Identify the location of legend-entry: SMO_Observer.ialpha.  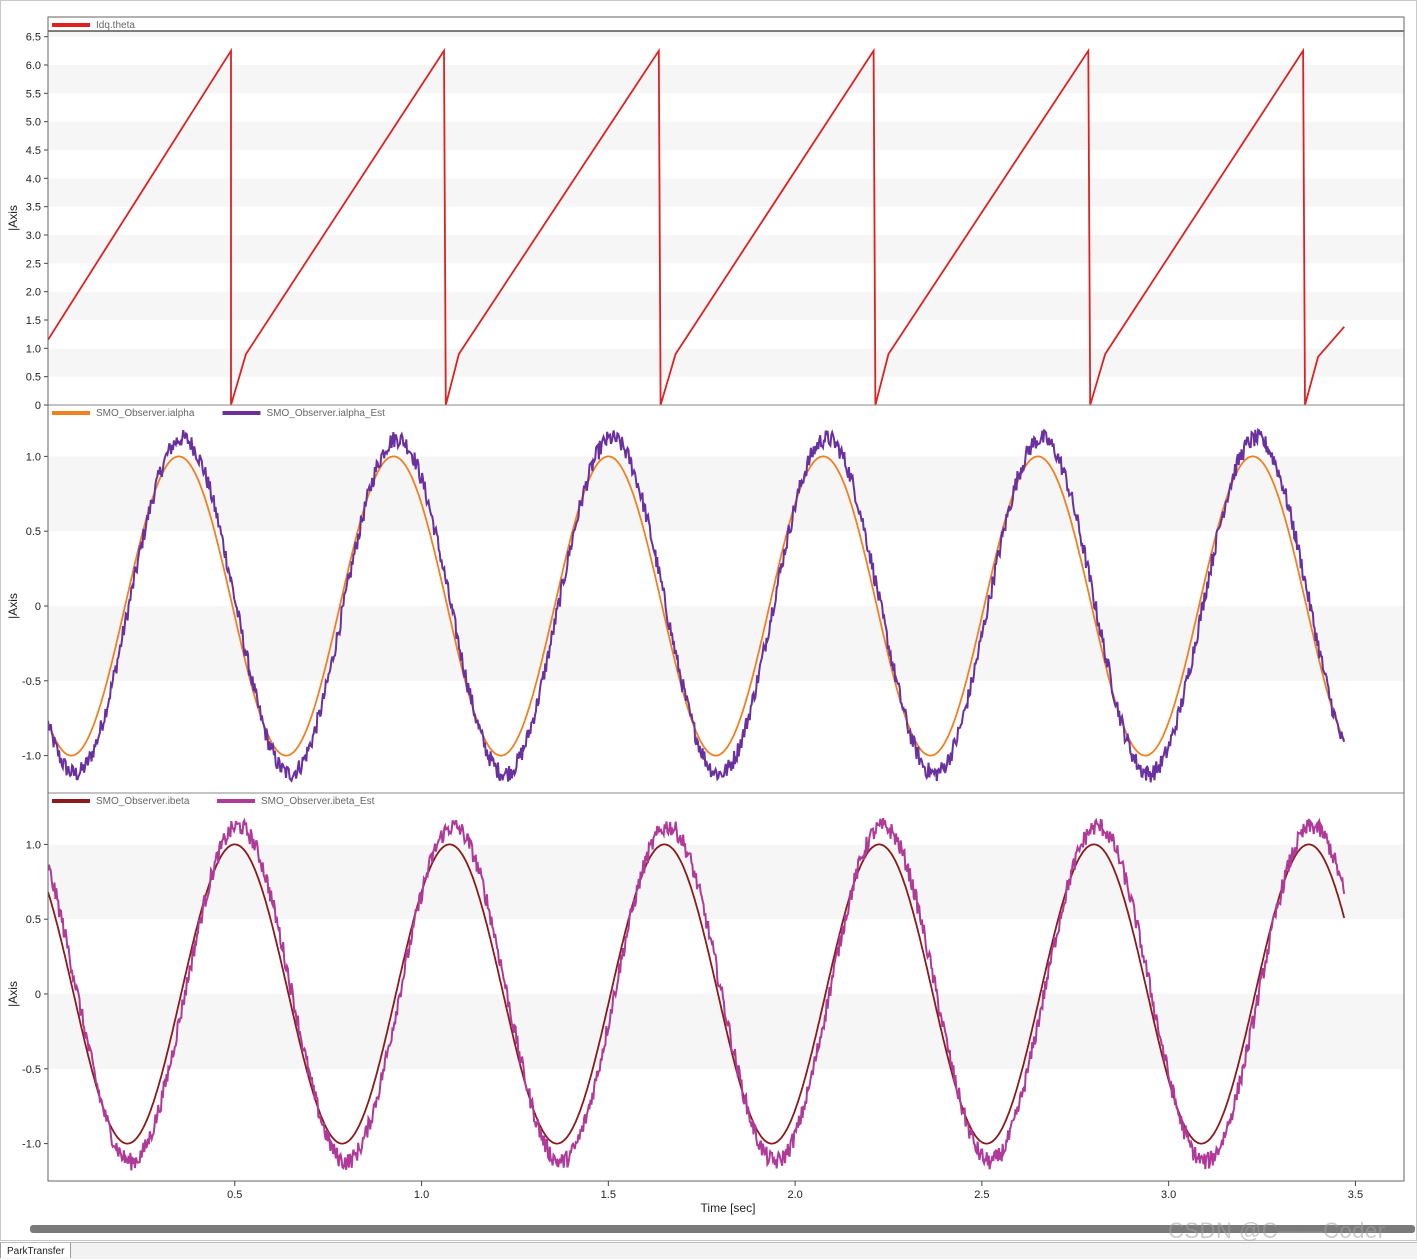
(145, 413).